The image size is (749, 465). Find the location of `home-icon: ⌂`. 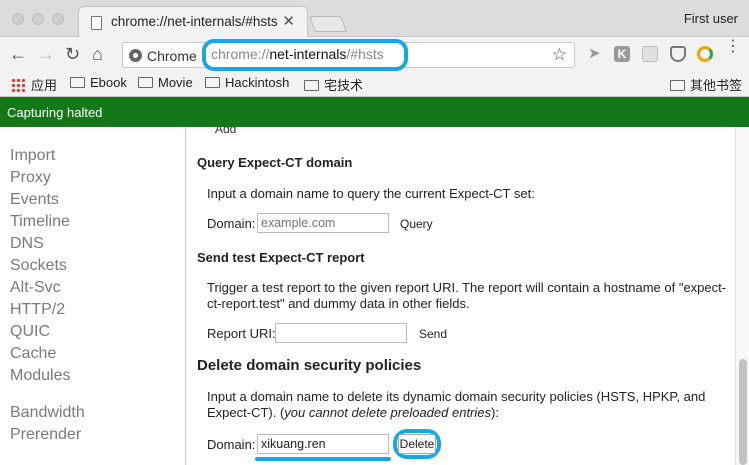

home-icon: ⌂ is located at coordinates (97, 54).